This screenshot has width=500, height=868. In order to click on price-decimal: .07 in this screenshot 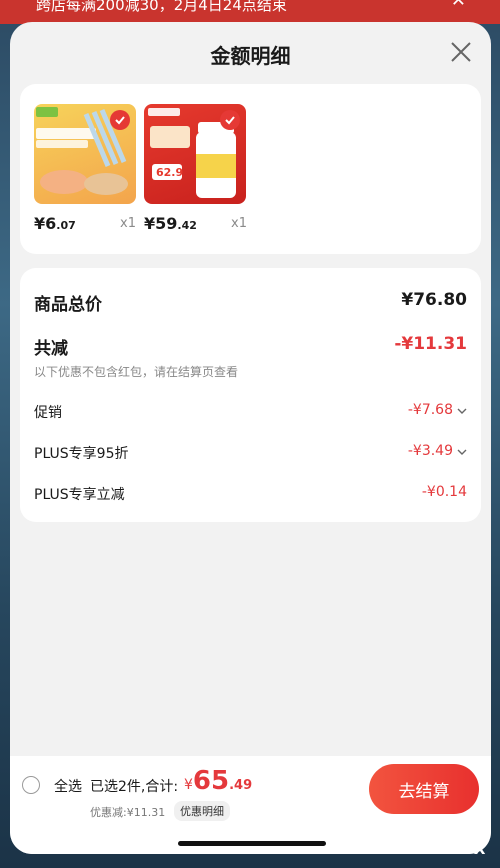, I will do `click(66, 225)`.